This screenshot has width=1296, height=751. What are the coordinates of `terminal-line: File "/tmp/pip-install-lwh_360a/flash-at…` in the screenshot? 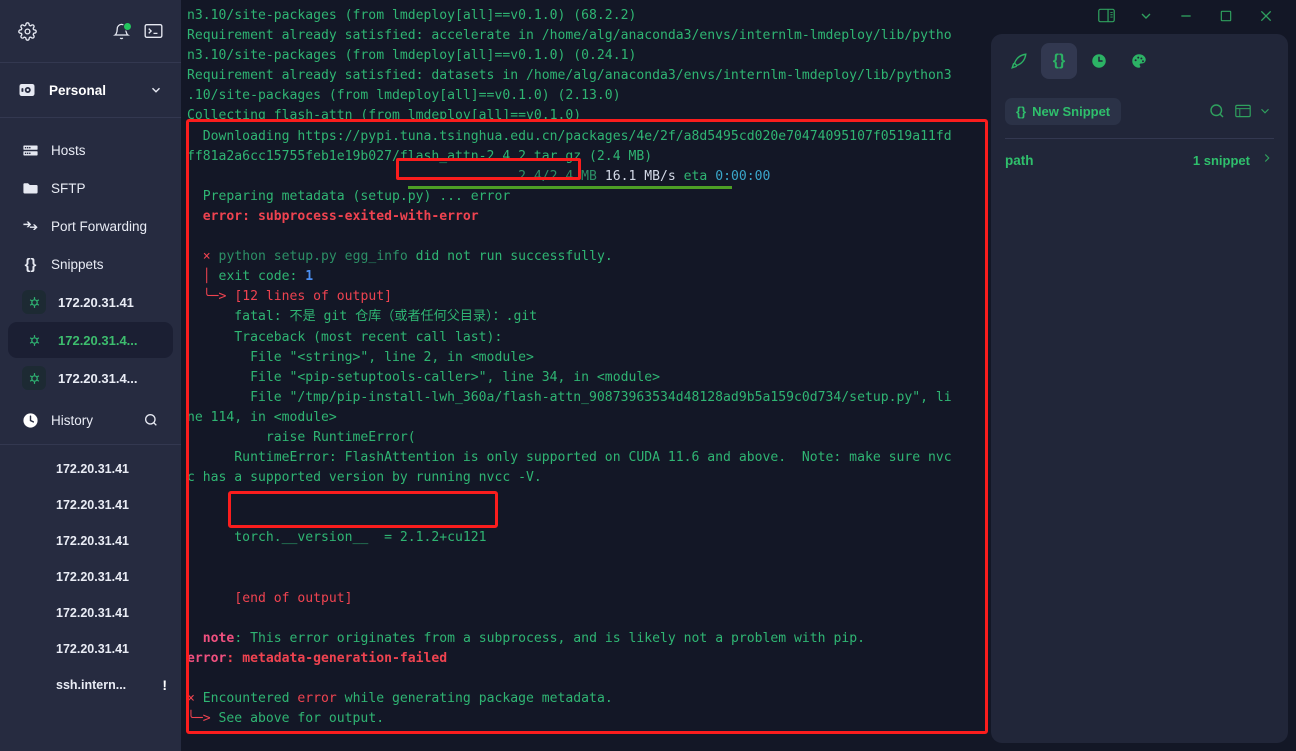 It's located at (569, 397).